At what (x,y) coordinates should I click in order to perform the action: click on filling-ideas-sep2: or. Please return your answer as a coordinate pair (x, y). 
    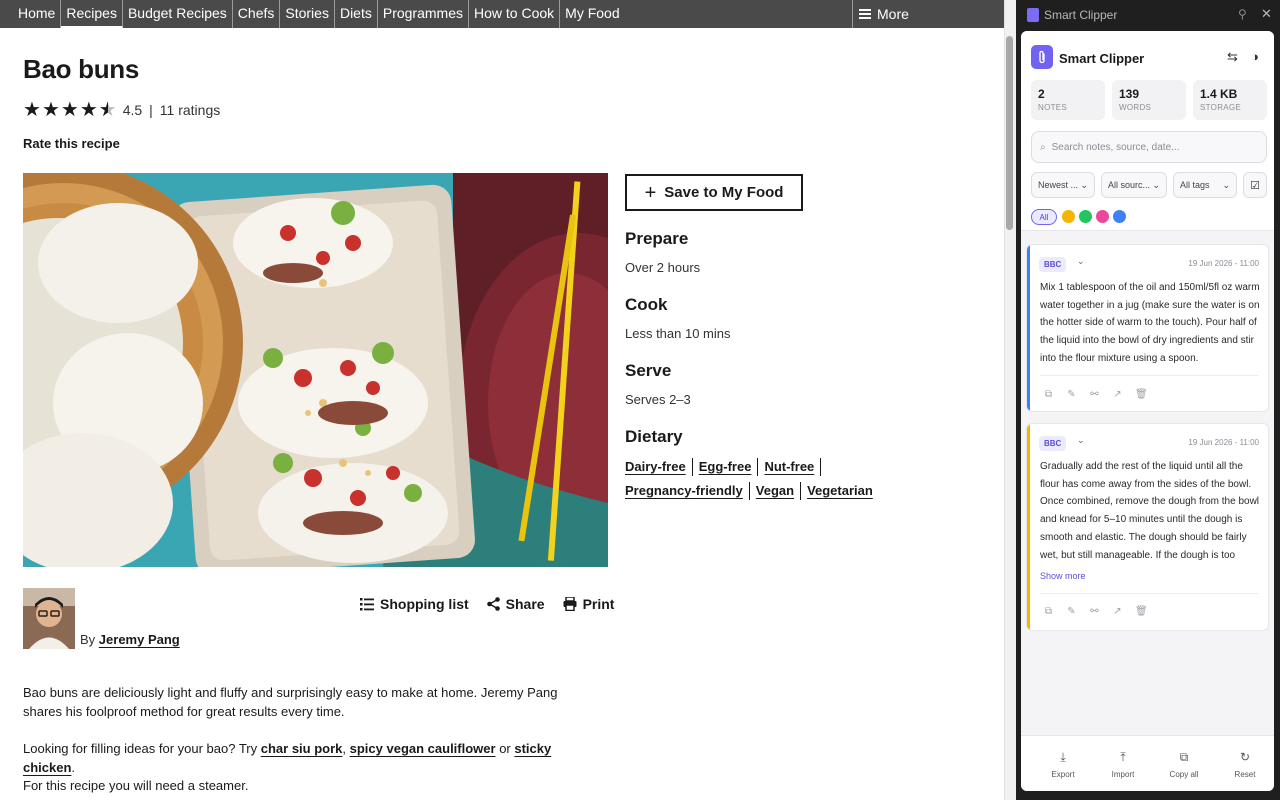
    Looking at the image, I should click on (505, 748).